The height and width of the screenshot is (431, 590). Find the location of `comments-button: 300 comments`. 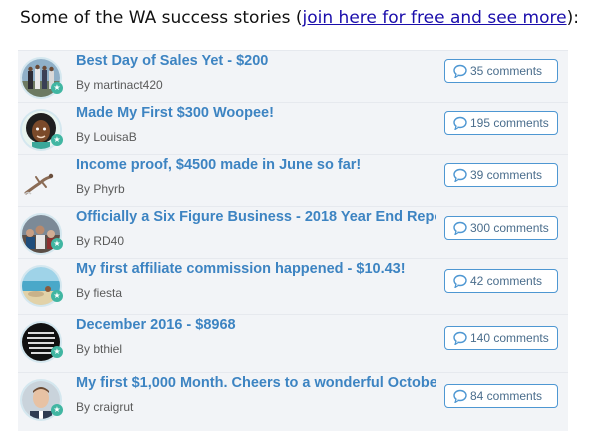

comments-button: 300 comments is located at coordinates (501, 228).